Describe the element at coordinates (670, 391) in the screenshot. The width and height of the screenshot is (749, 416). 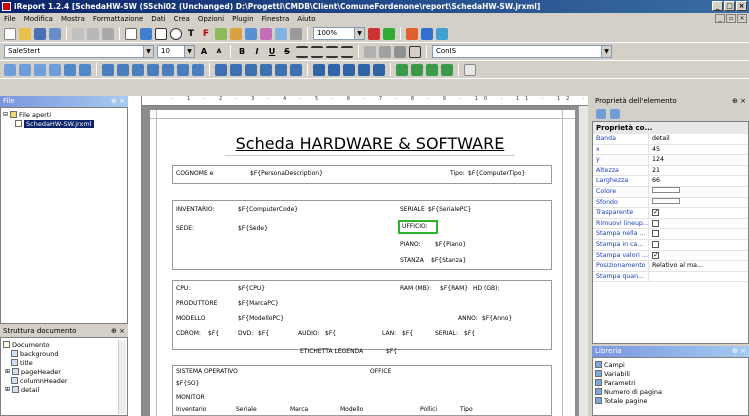
I see `library-item: Numero di pagina` at that location.